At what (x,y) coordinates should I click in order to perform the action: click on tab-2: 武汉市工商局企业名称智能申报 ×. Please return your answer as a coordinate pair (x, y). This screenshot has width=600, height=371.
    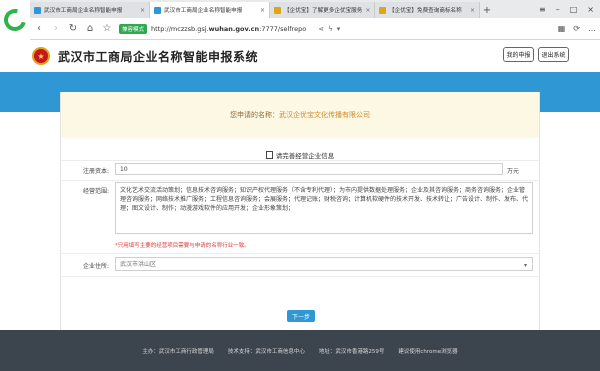
    Looking at the image, I should click on (210, 10).